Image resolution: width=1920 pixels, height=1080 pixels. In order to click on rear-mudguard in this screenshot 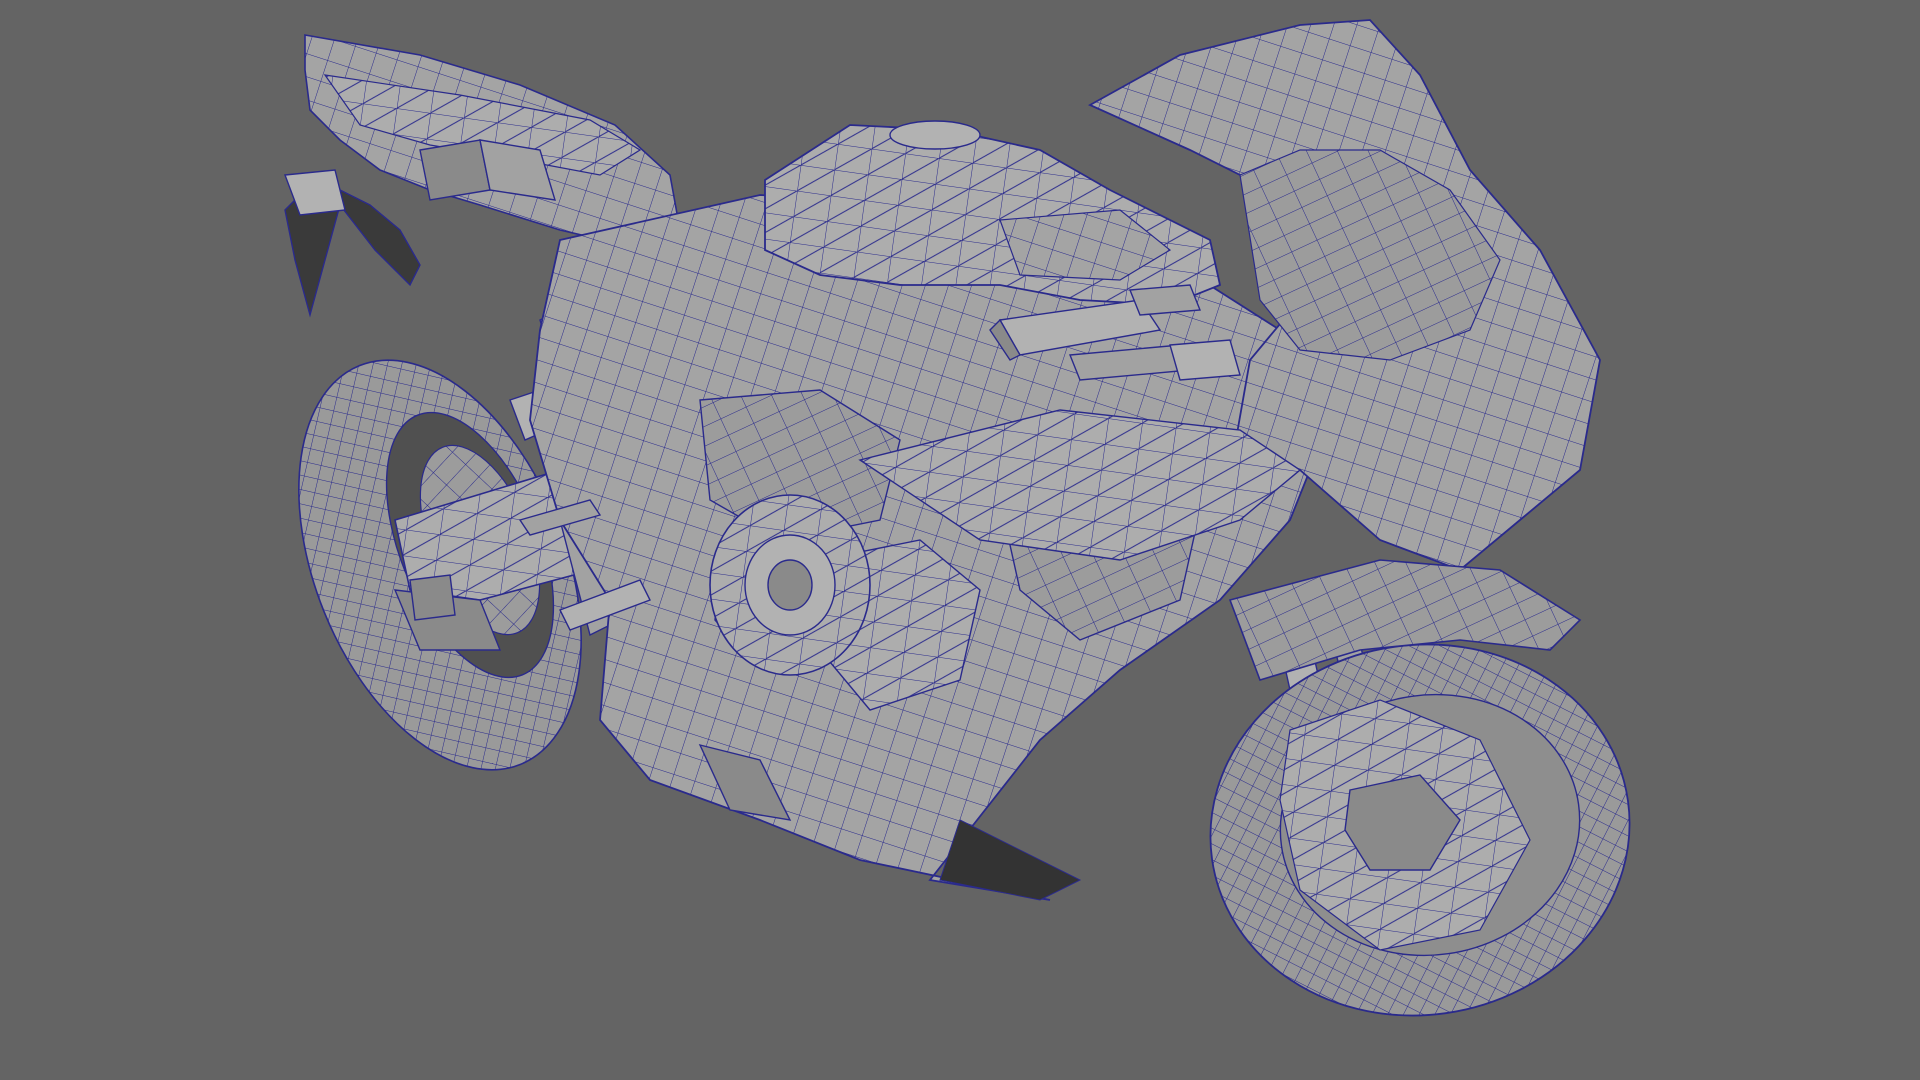, I will do `click(352, 243)`.